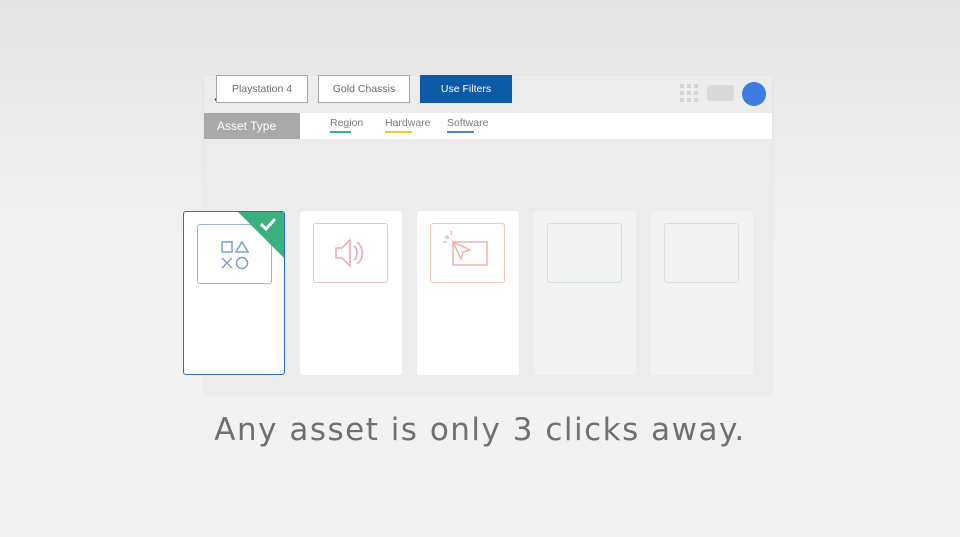  What do you see at coordinates (268, 224) in the screenshot?
I see `check-icon` at bounding box center [268, 224].